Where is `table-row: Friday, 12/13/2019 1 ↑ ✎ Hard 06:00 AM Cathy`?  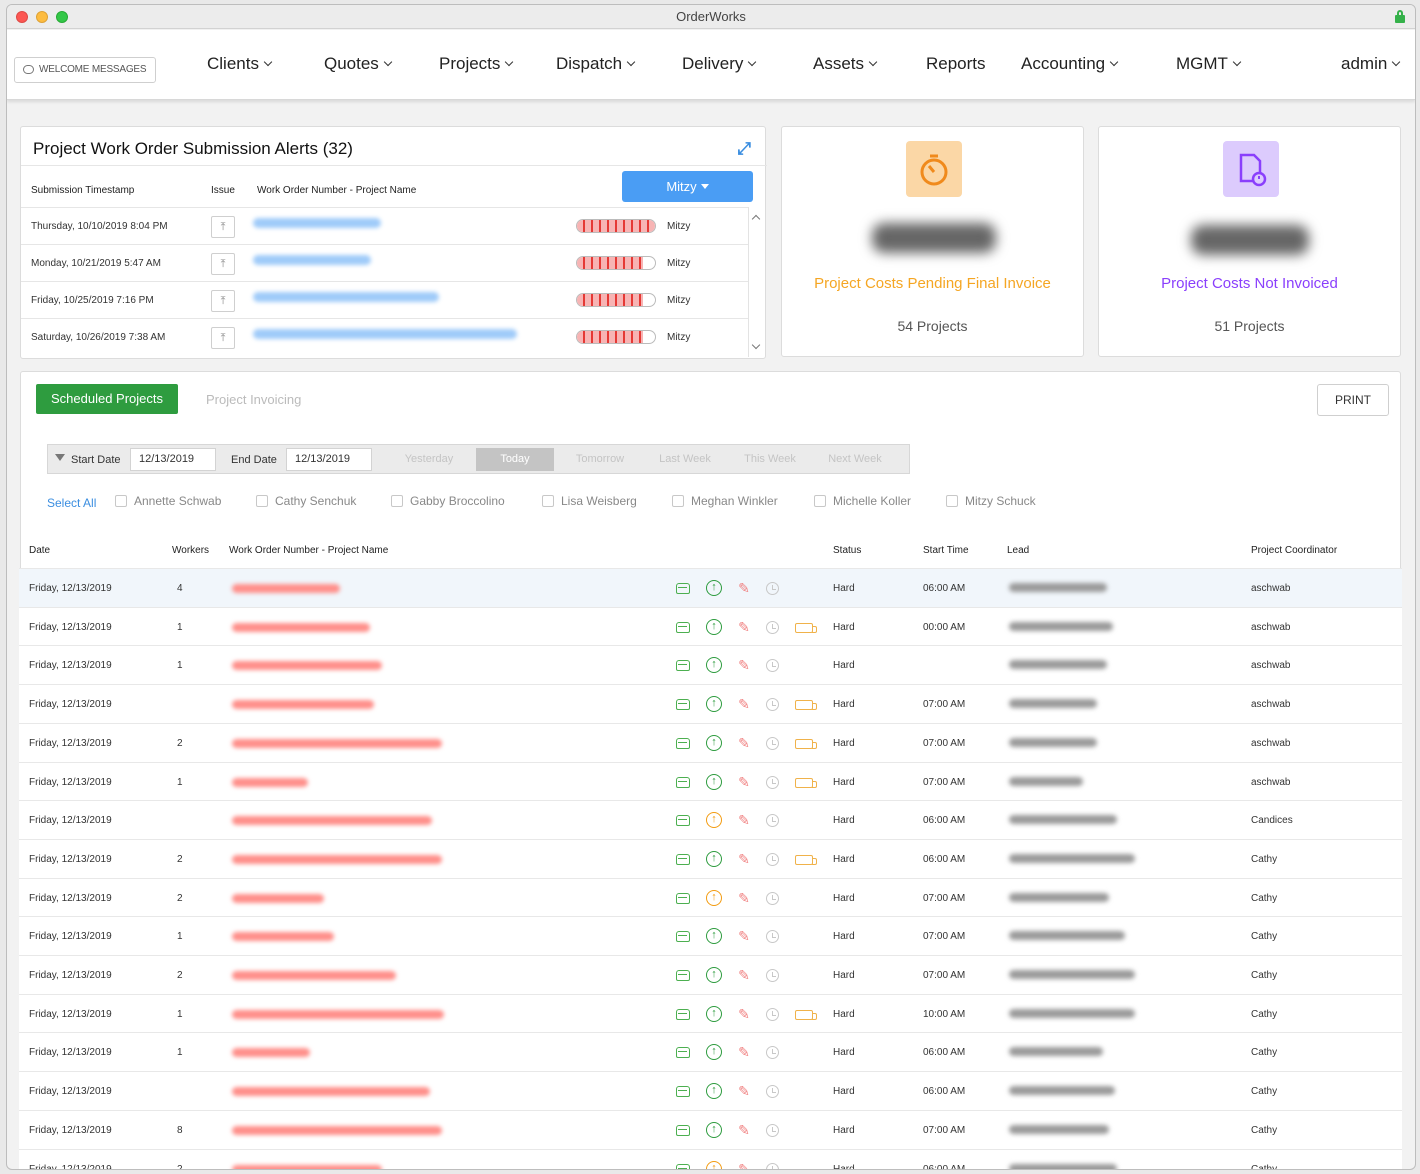
table-row: Friday, 12/13/2019 1 ↑ ✎ Hard 06:00 AM Cathy is located at coordinates (710, 1052).